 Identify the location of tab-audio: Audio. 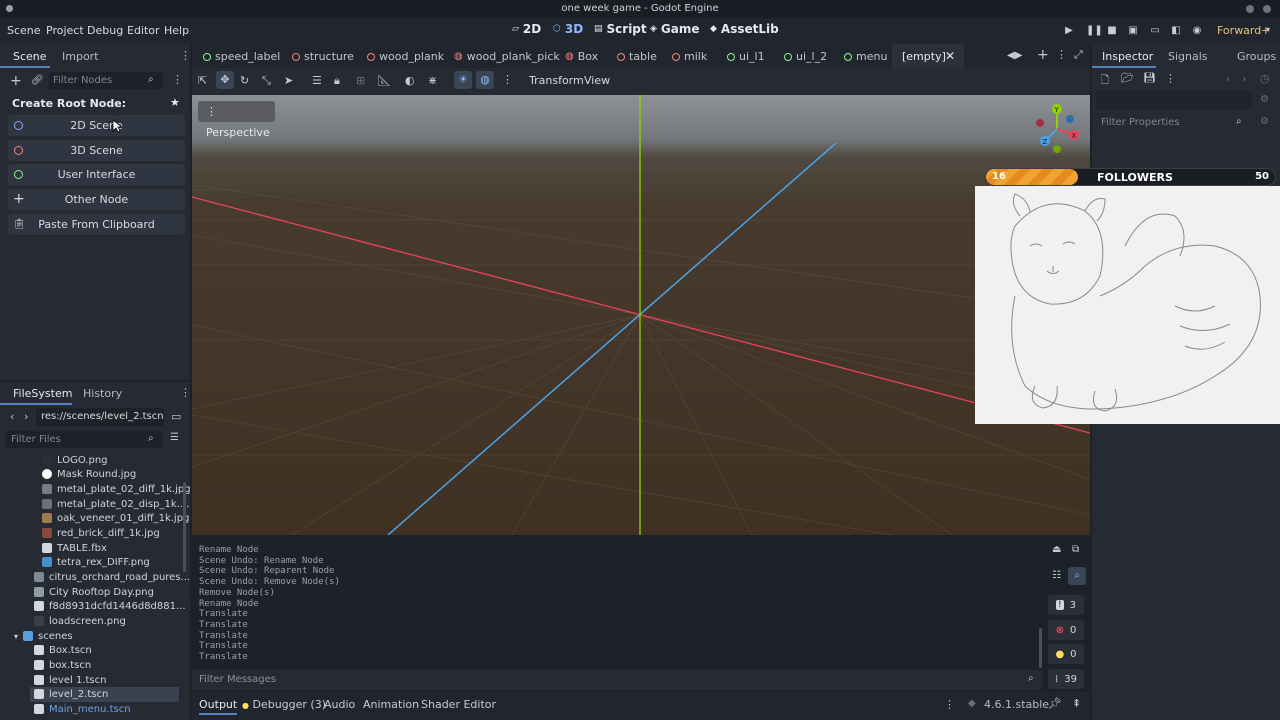
(339, 704).